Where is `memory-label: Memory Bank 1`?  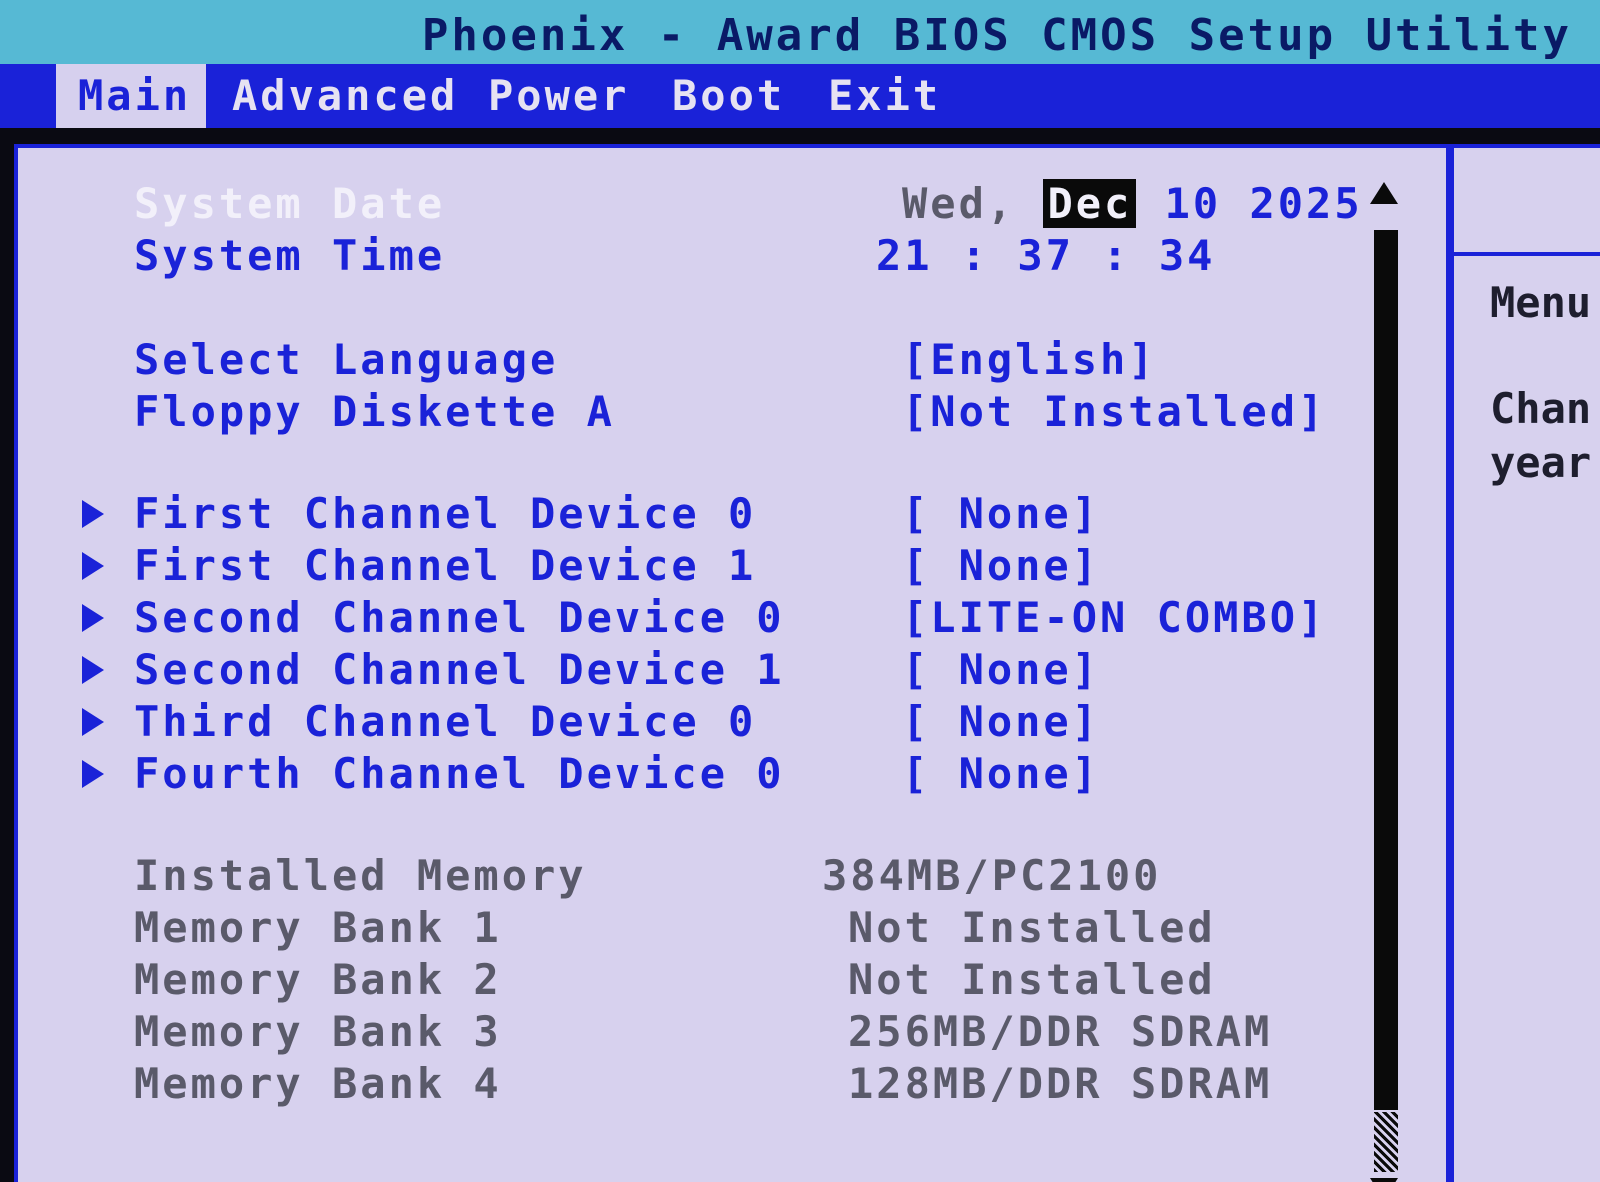
memory-label: Memory Bank 1 is located at coordinates (318, 927).